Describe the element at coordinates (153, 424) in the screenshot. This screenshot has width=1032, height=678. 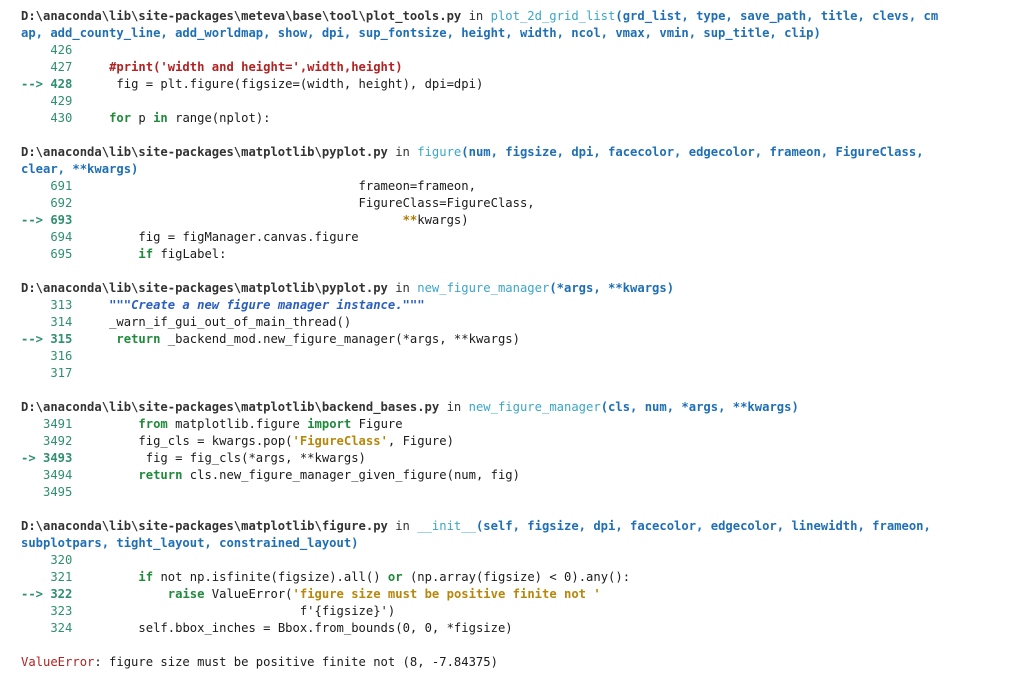
I see `code-keyword: from` at that location.